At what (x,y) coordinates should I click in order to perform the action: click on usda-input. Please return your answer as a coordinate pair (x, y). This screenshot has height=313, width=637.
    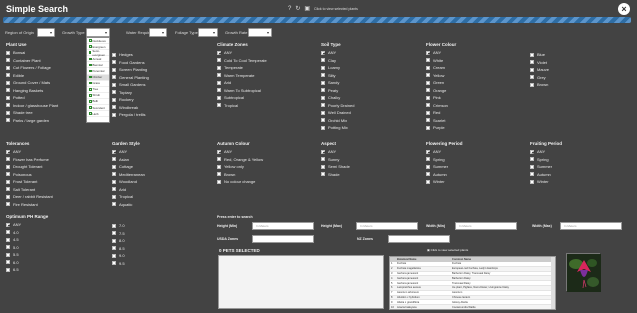
    Looking at the image, I should click on (283, 239).